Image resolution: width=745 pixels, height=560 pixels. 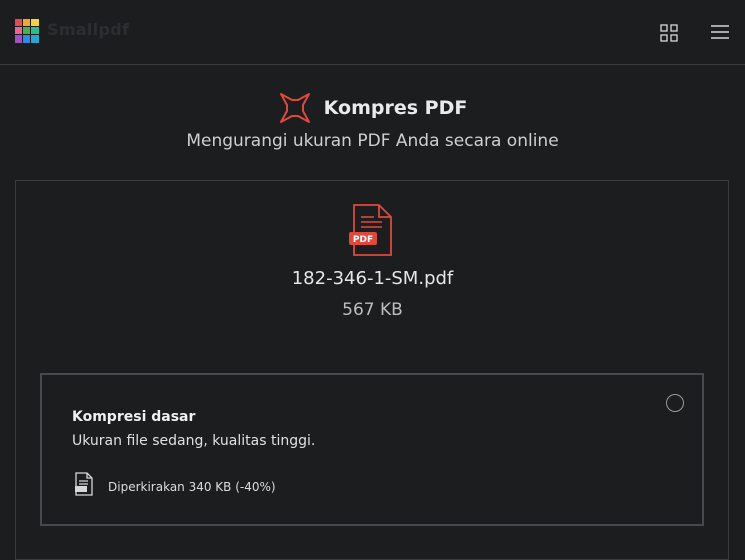 I want to click on brand-name: Smallpdf, so click(x=88, y=29).